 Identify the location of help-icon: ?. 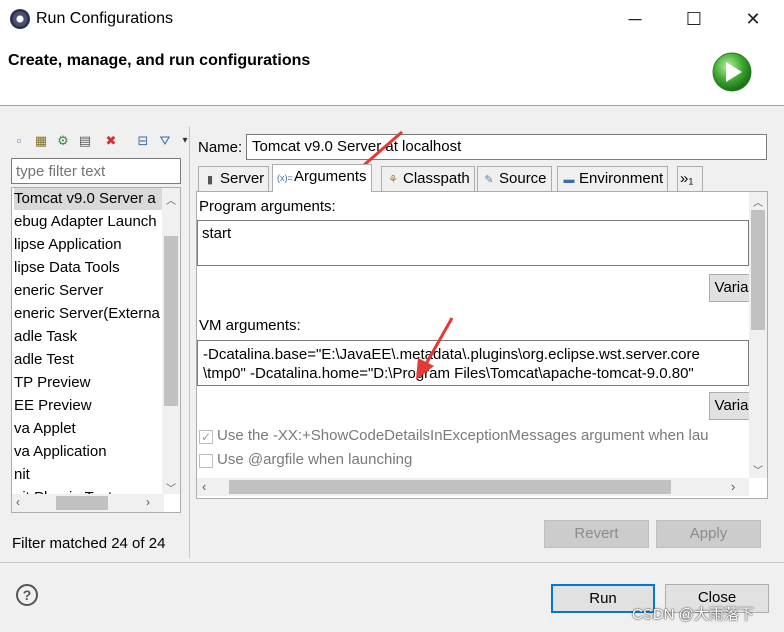
(27, 595).